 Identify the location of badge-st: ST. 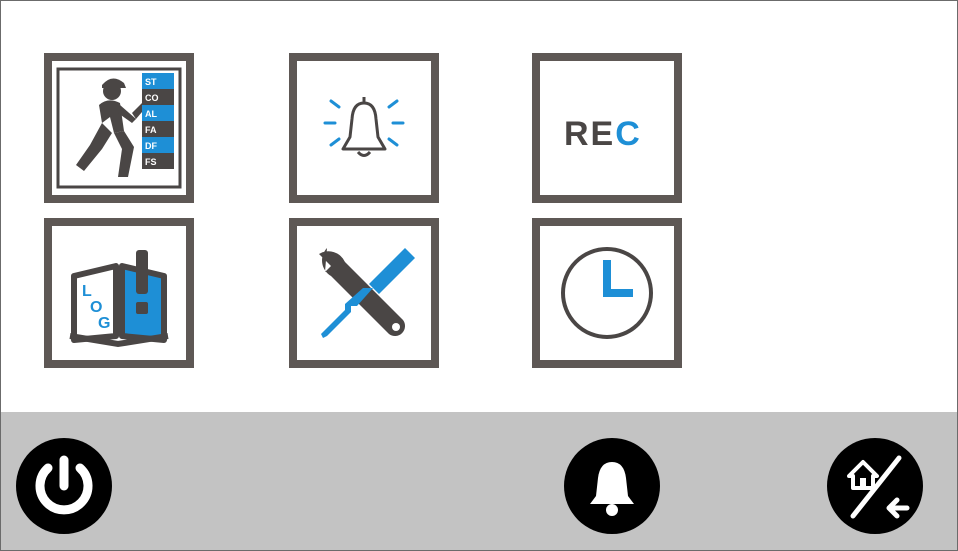
(151, 82).